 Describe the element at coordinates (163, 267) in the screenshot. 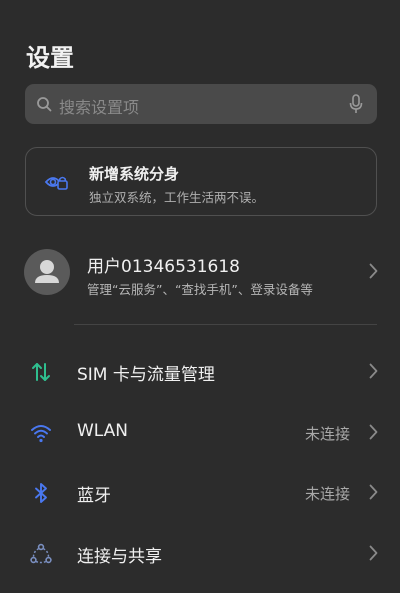

I see `account-name: 用户01346531618` at that location.